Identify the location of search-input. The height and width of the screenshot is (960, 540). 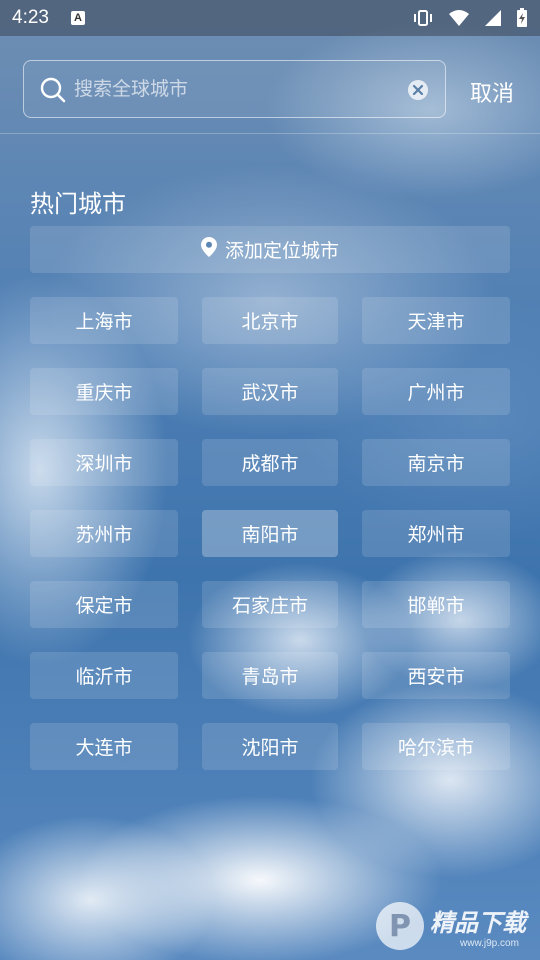
(234, 89).